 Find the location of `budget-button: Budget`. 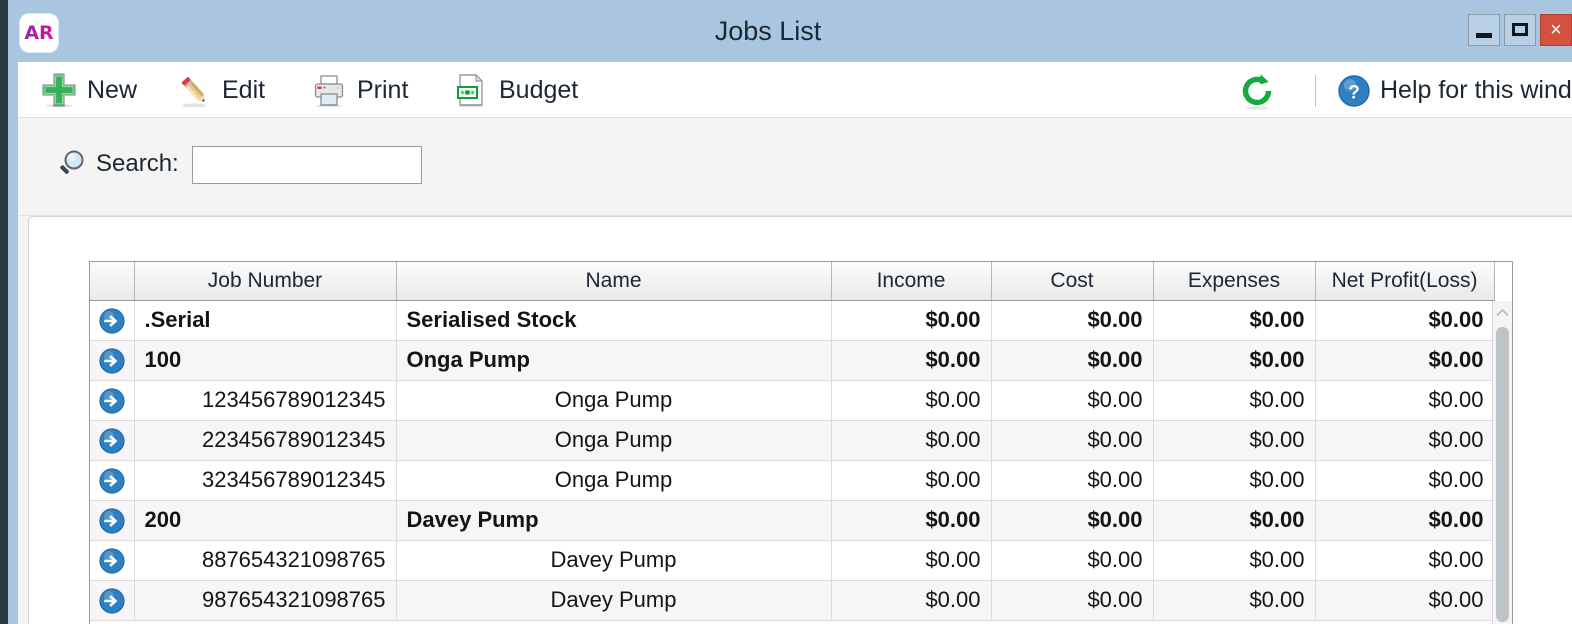

budget-button: Budget is located at coordinates (516, 90).